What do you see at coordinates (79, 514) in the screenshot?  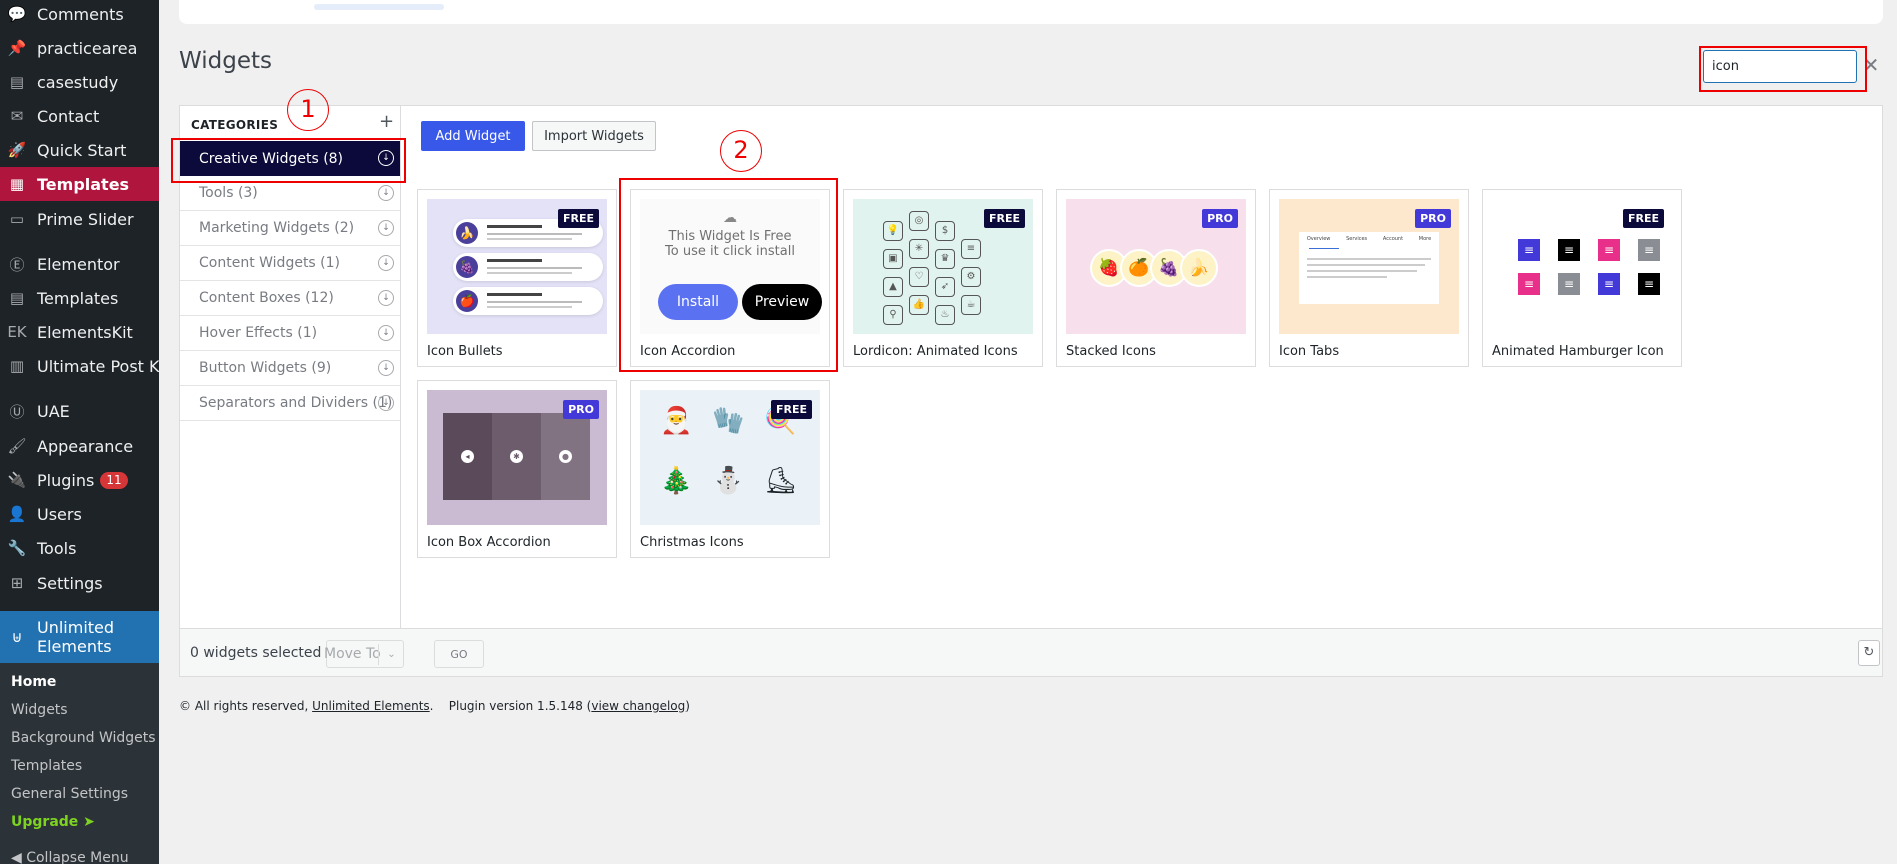 I see `menu-users: 👤 Users` at bounding box center [79, 514].